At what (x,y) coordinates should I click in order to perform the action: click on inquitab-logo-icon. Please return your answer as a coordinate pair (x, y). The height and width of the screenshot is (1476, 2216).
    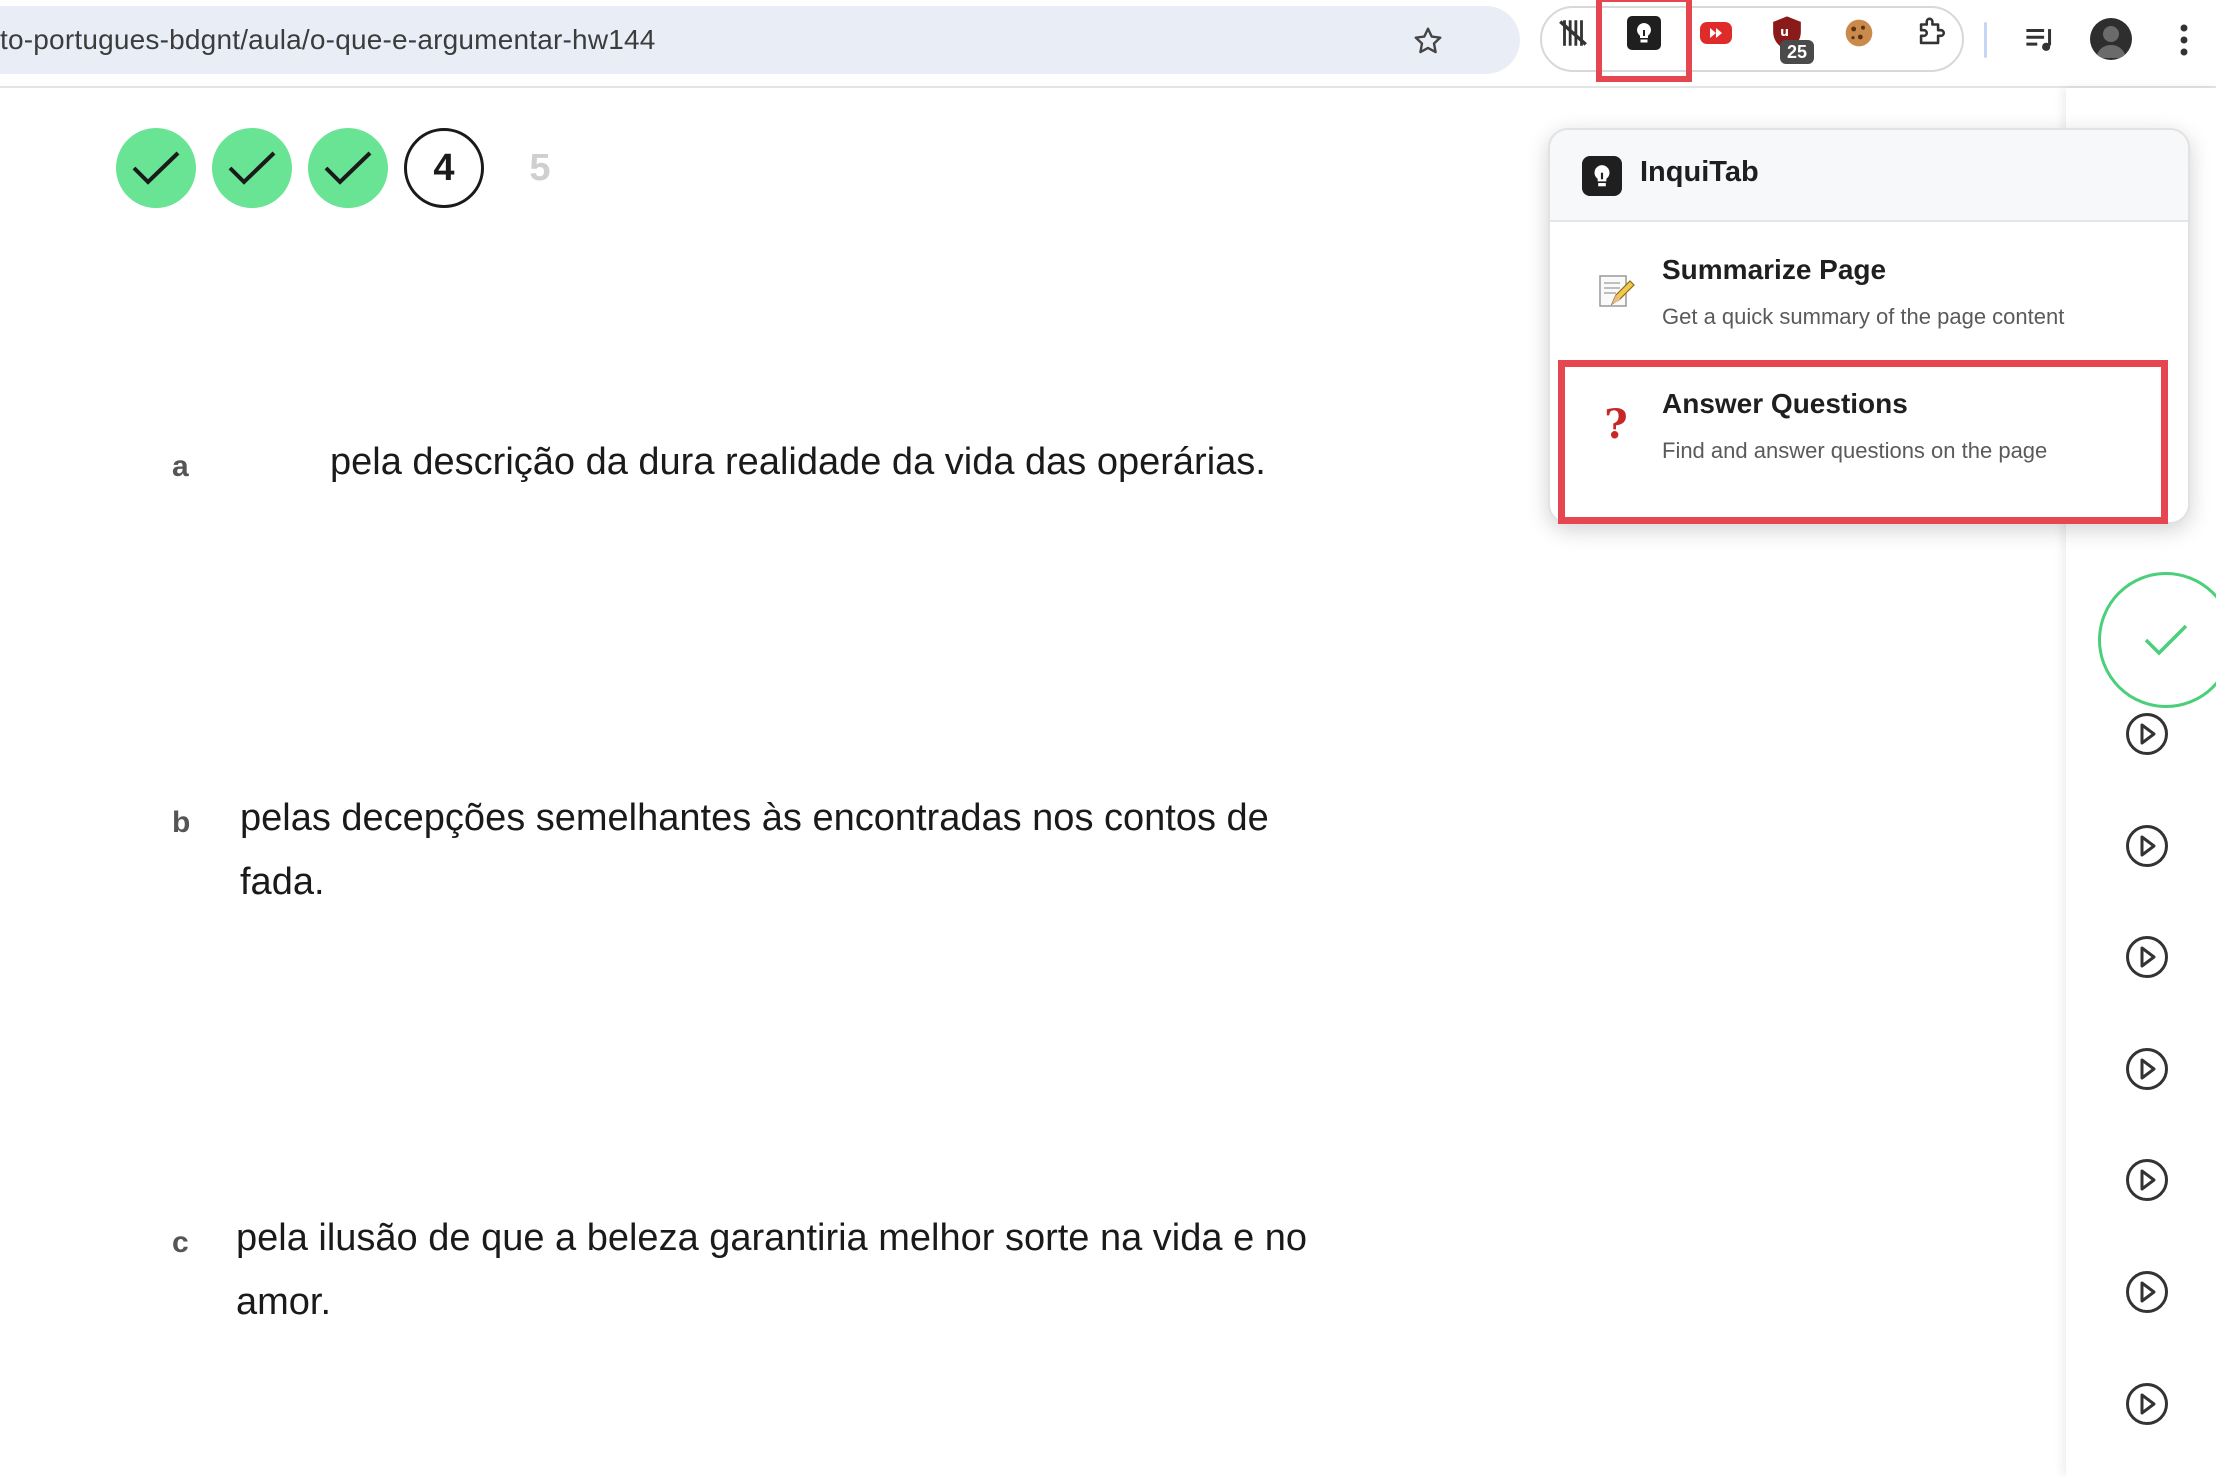
    Looking at the image, I should click on (1602, 176).